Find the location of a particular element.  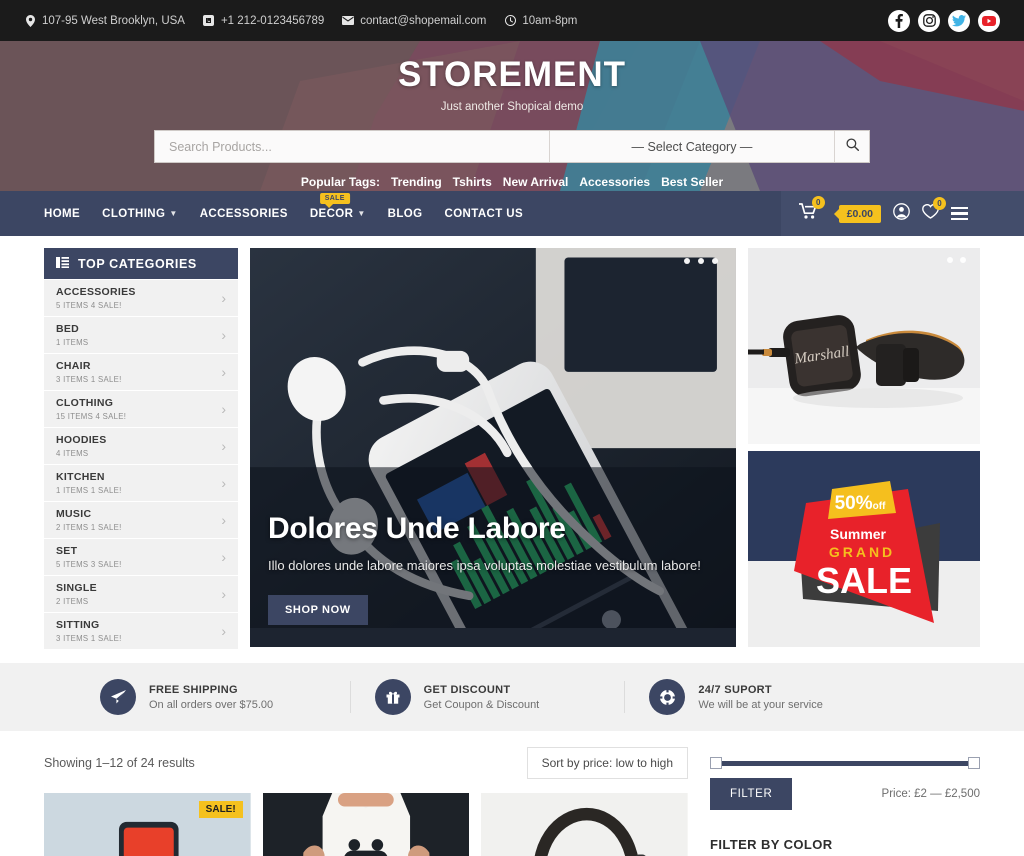

promo-headphones-banner: Marshall is located at coordinates (864, 346).